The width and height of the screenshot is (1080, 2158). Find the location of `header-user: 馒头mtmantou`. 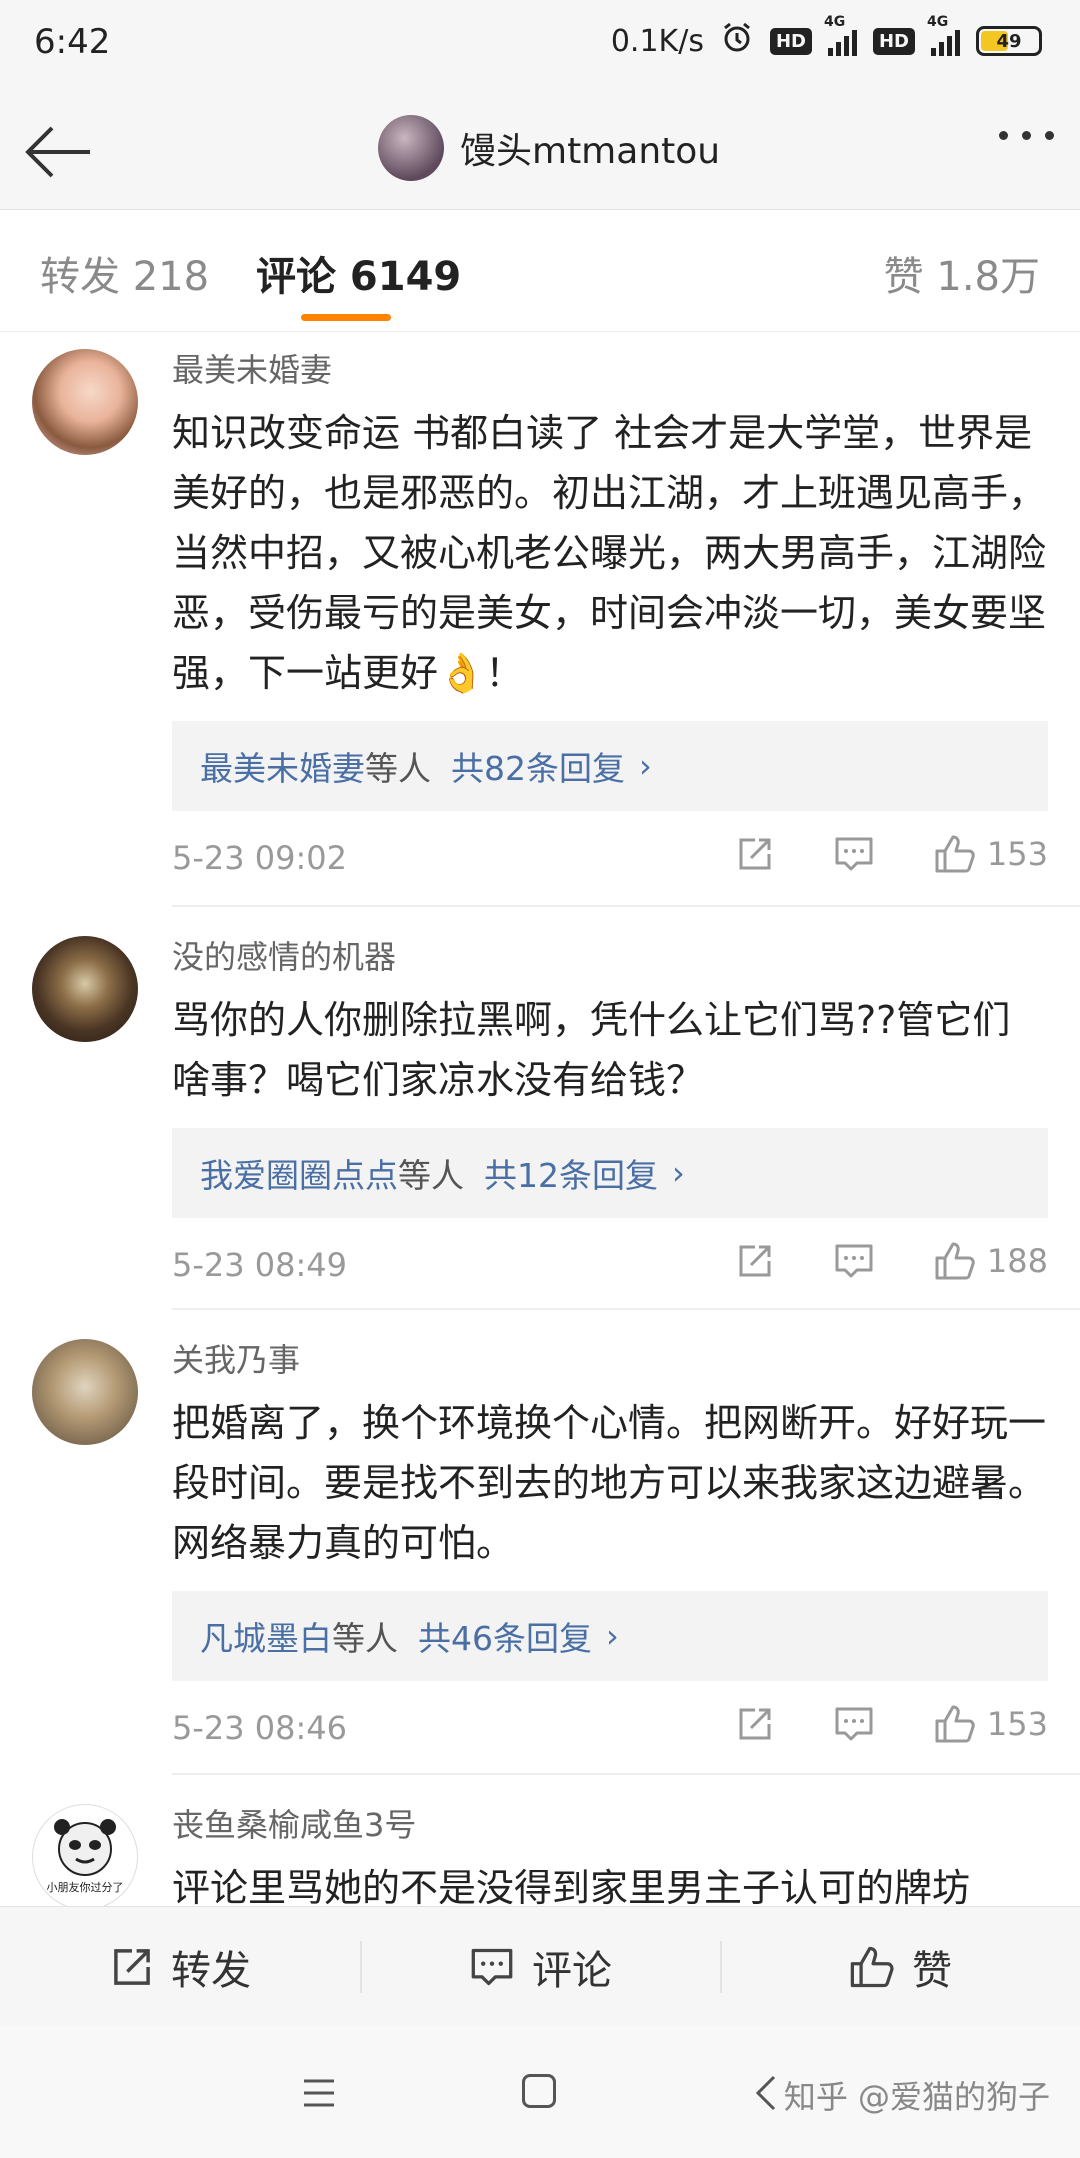

header-user: 馒头mtmantou is located at coordinates (549, 148).